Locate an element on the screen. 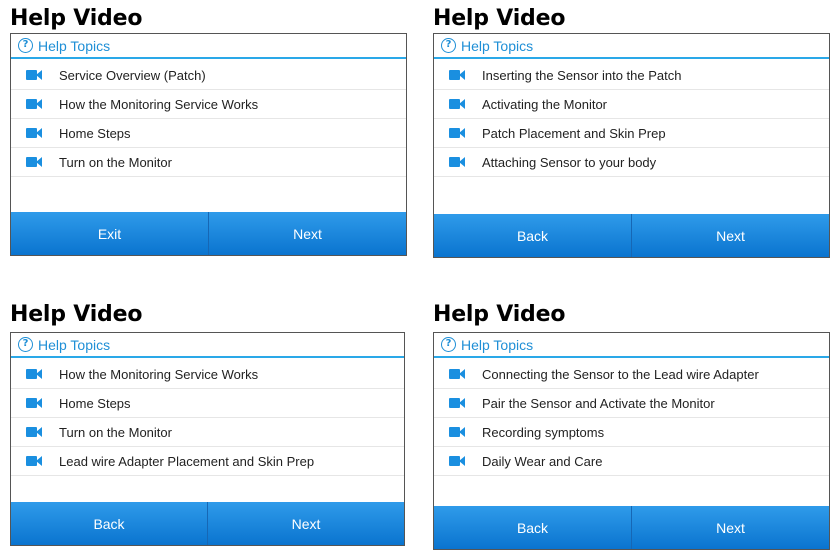 The height and width of the screenshot is (552, 830). topic-item: Activating the Monitor is located at coordinates (631, 104).